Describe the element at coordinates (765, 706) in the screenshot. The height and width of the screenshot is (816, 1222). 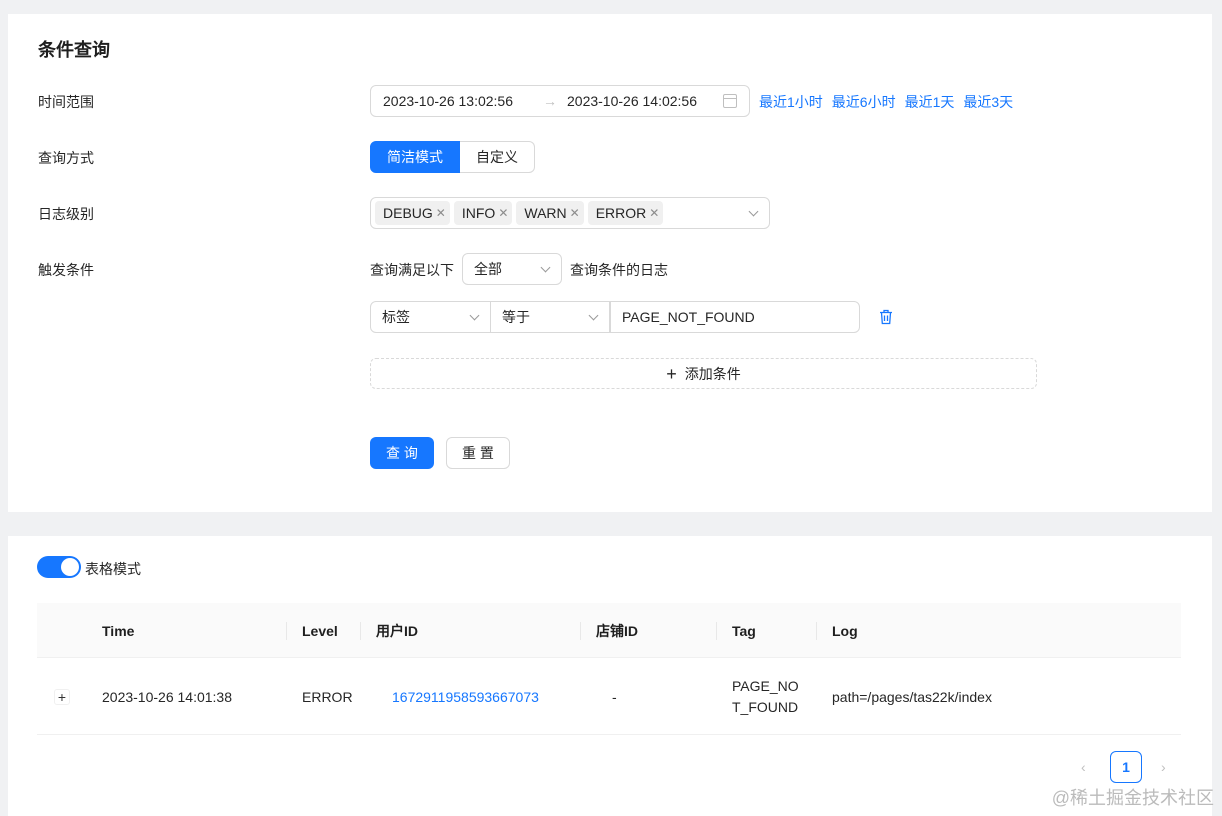
I see `cell-tag-line: T_FOUND` at that location.